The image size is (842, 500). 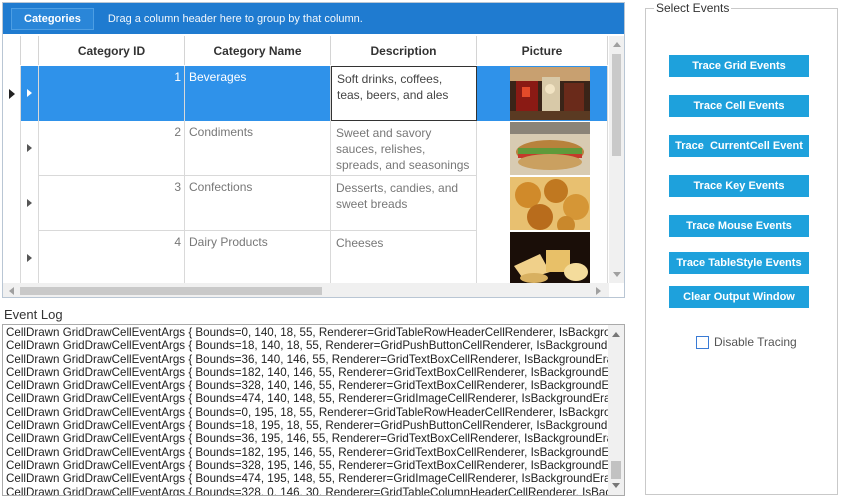 What do you see at coordinates (52, 18) in the screenshot?
I see `group-chip-categories: Categories` at bounding box center [52, 18].